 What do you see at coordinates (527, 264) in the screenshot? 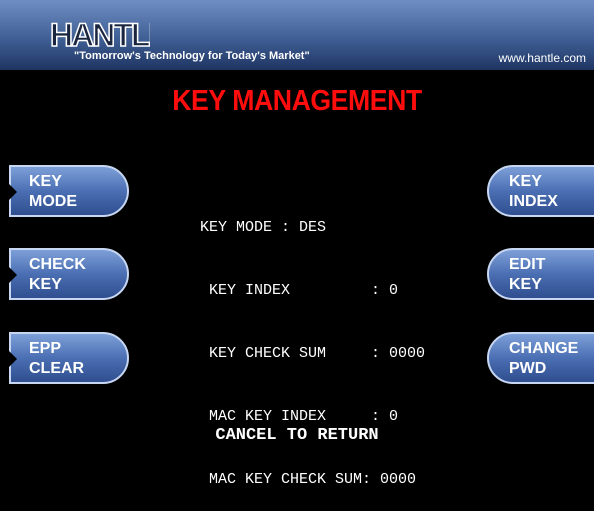
I see `button-label-line1: EDIT` at bounding box center [527, 264].